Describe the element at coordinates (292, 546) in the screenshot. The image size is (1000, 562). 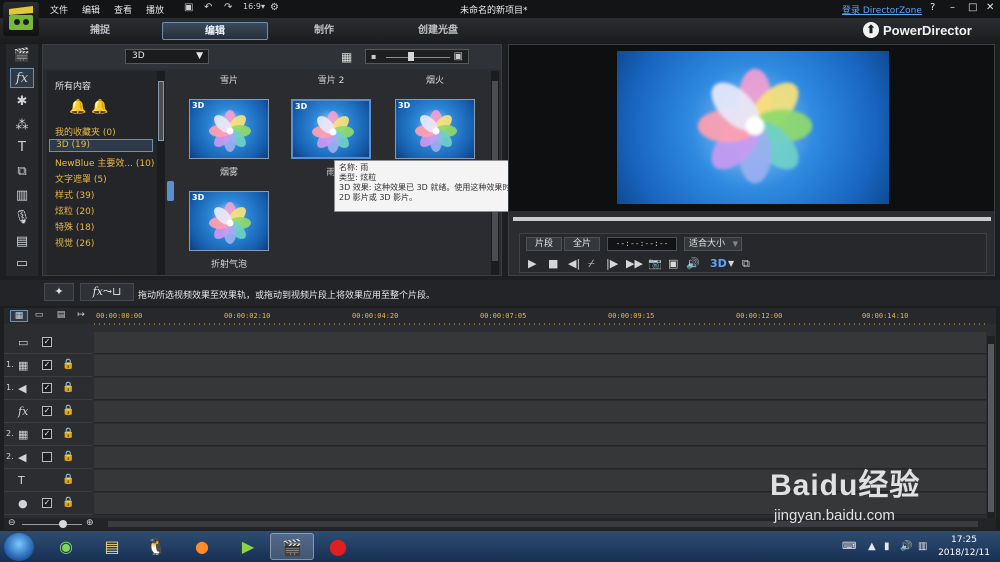
I see `powerdirector-task-icon: 🎬` at that location.